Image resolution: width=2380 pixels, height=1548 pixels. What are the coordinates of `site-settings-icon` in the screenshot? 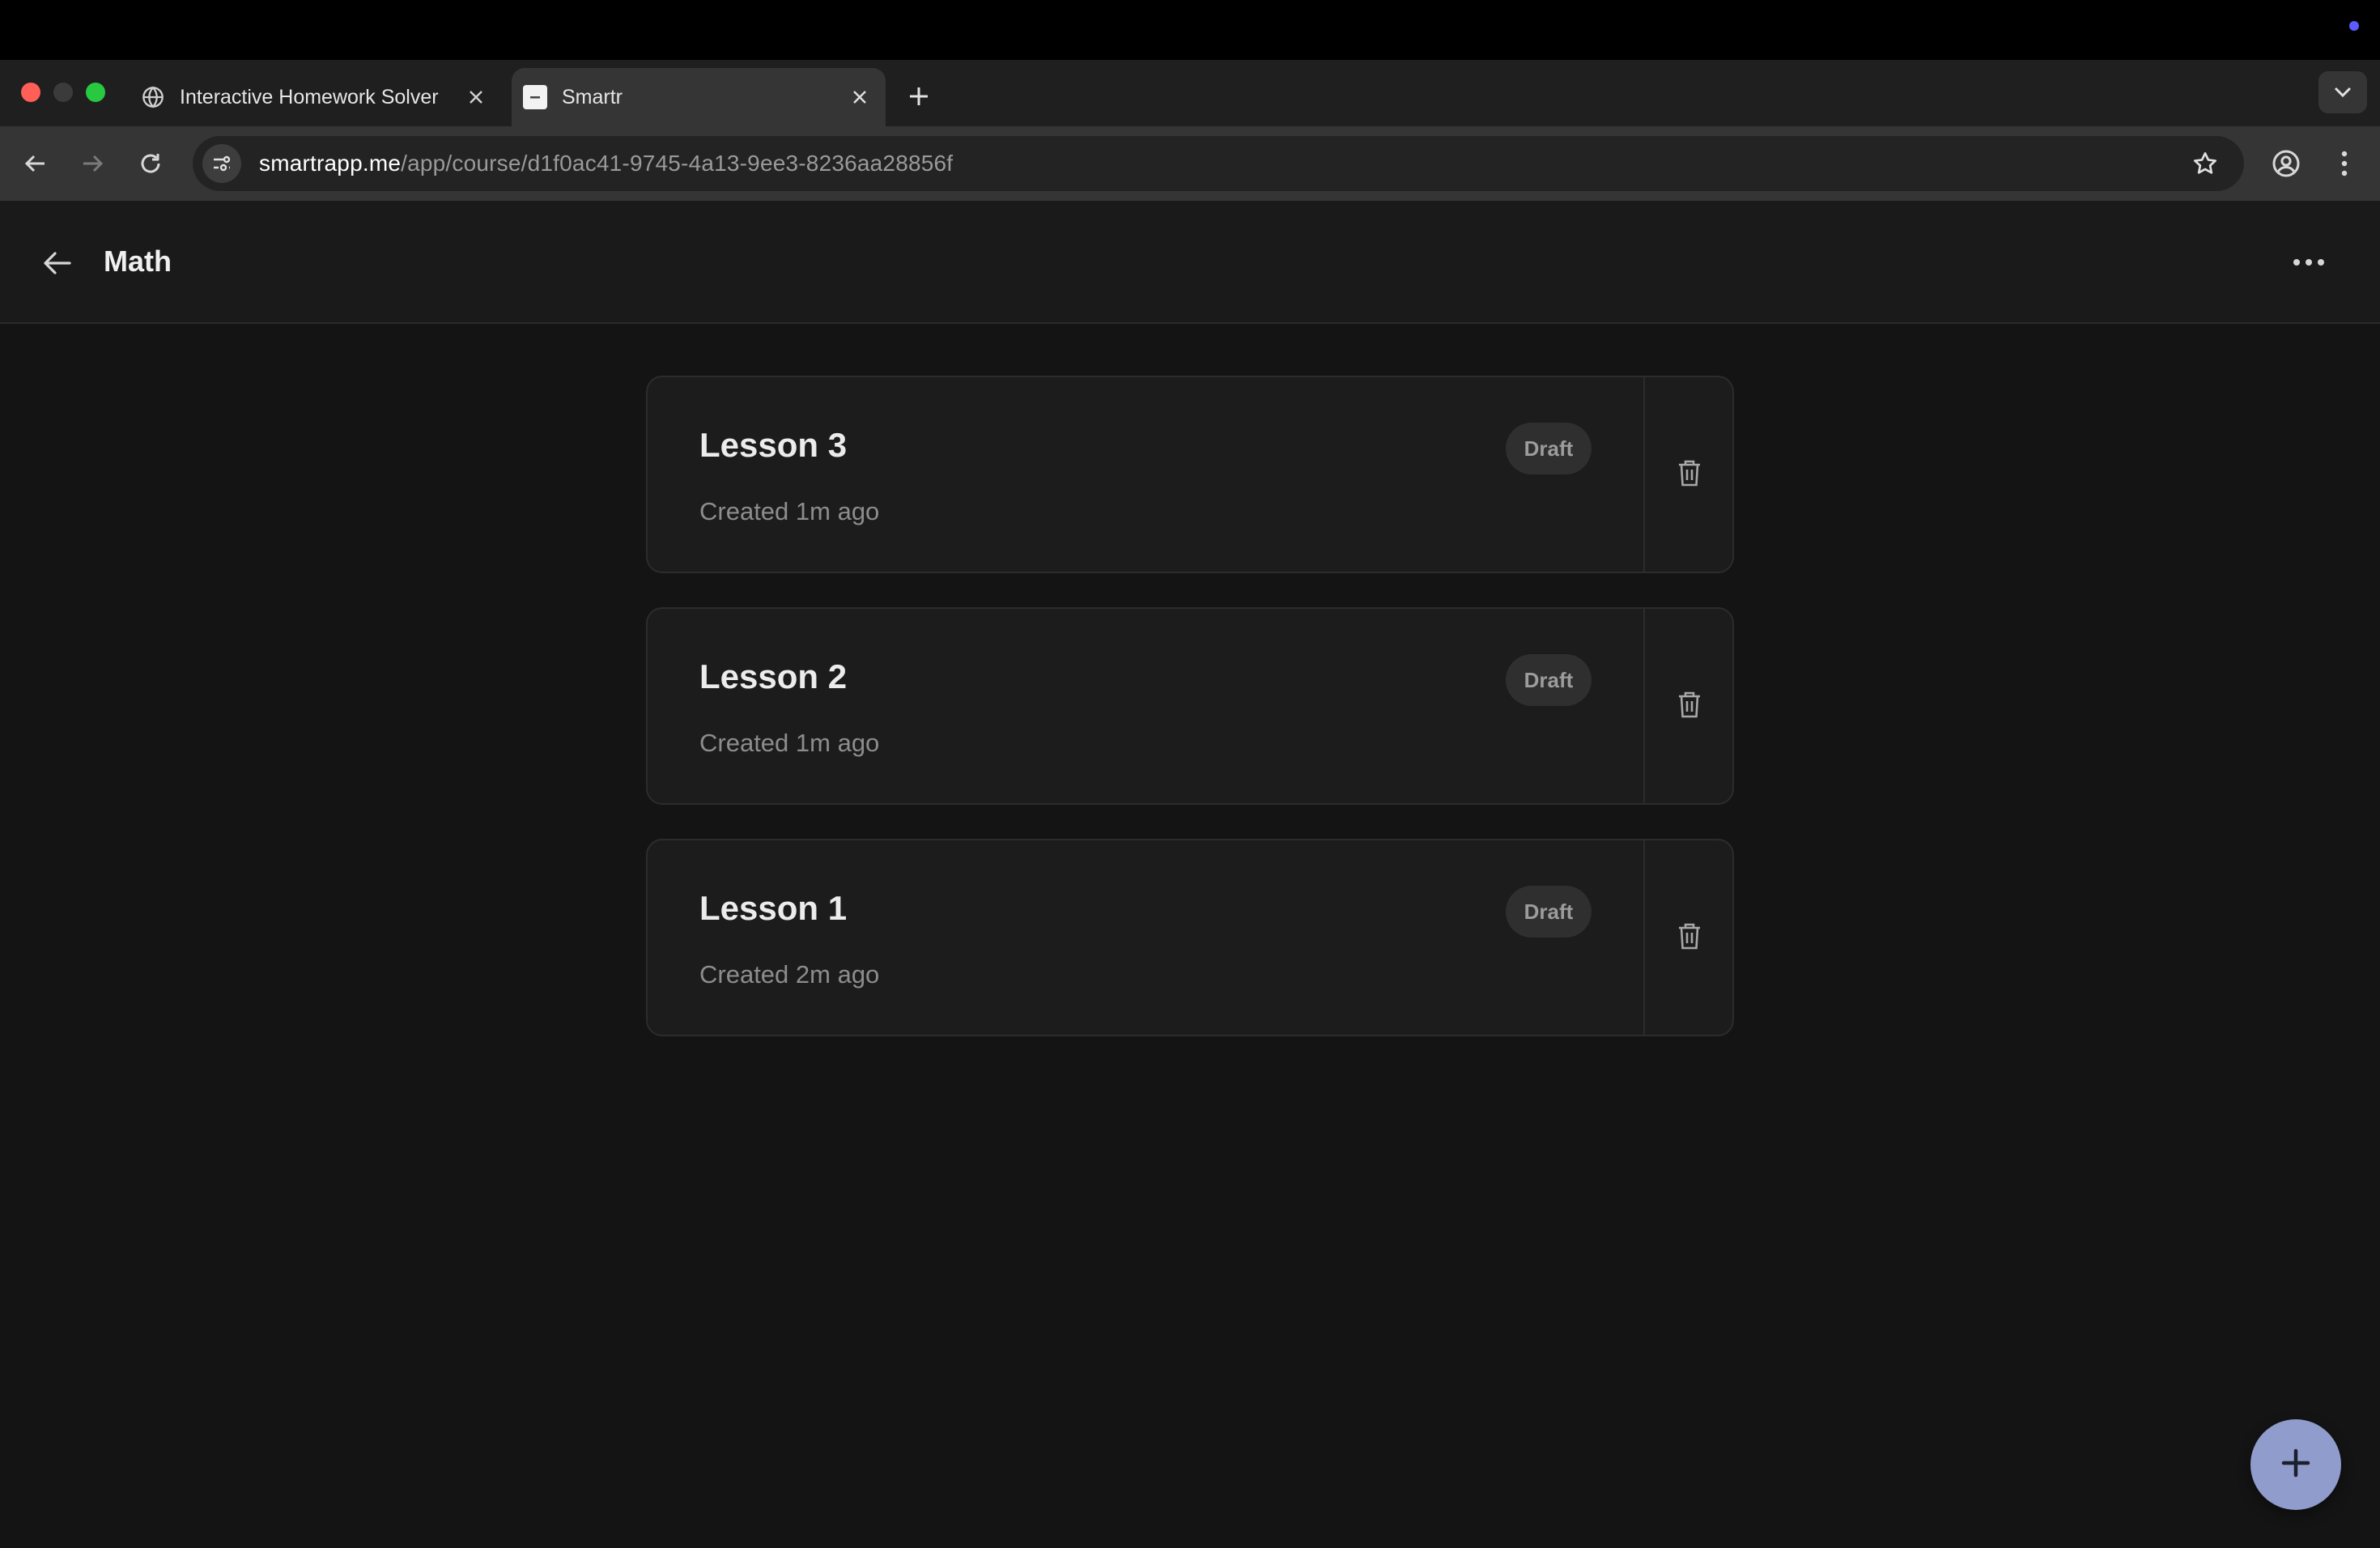 It's located at (221, 164).